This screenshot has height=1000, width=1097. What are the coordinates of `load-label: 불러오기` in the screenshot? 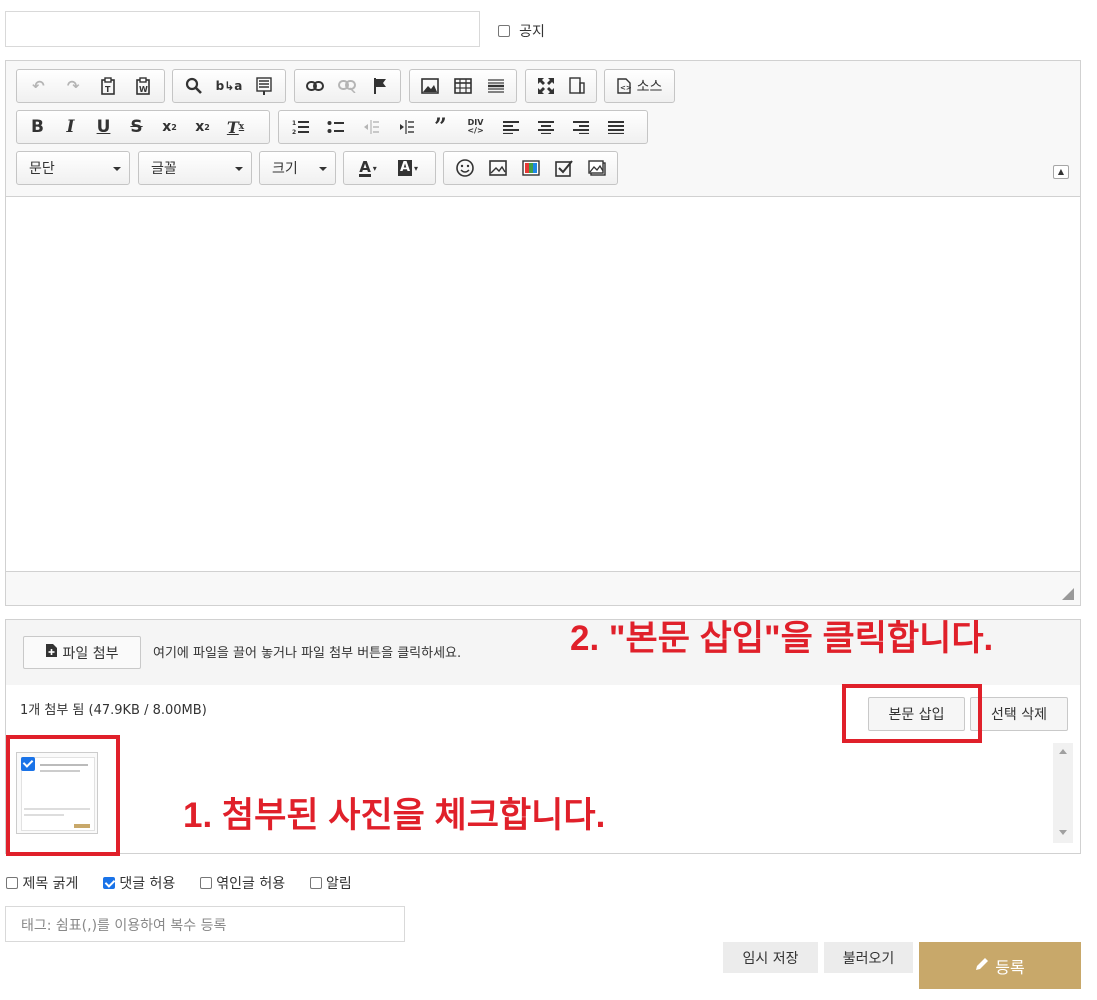 It's located at (868, 958).